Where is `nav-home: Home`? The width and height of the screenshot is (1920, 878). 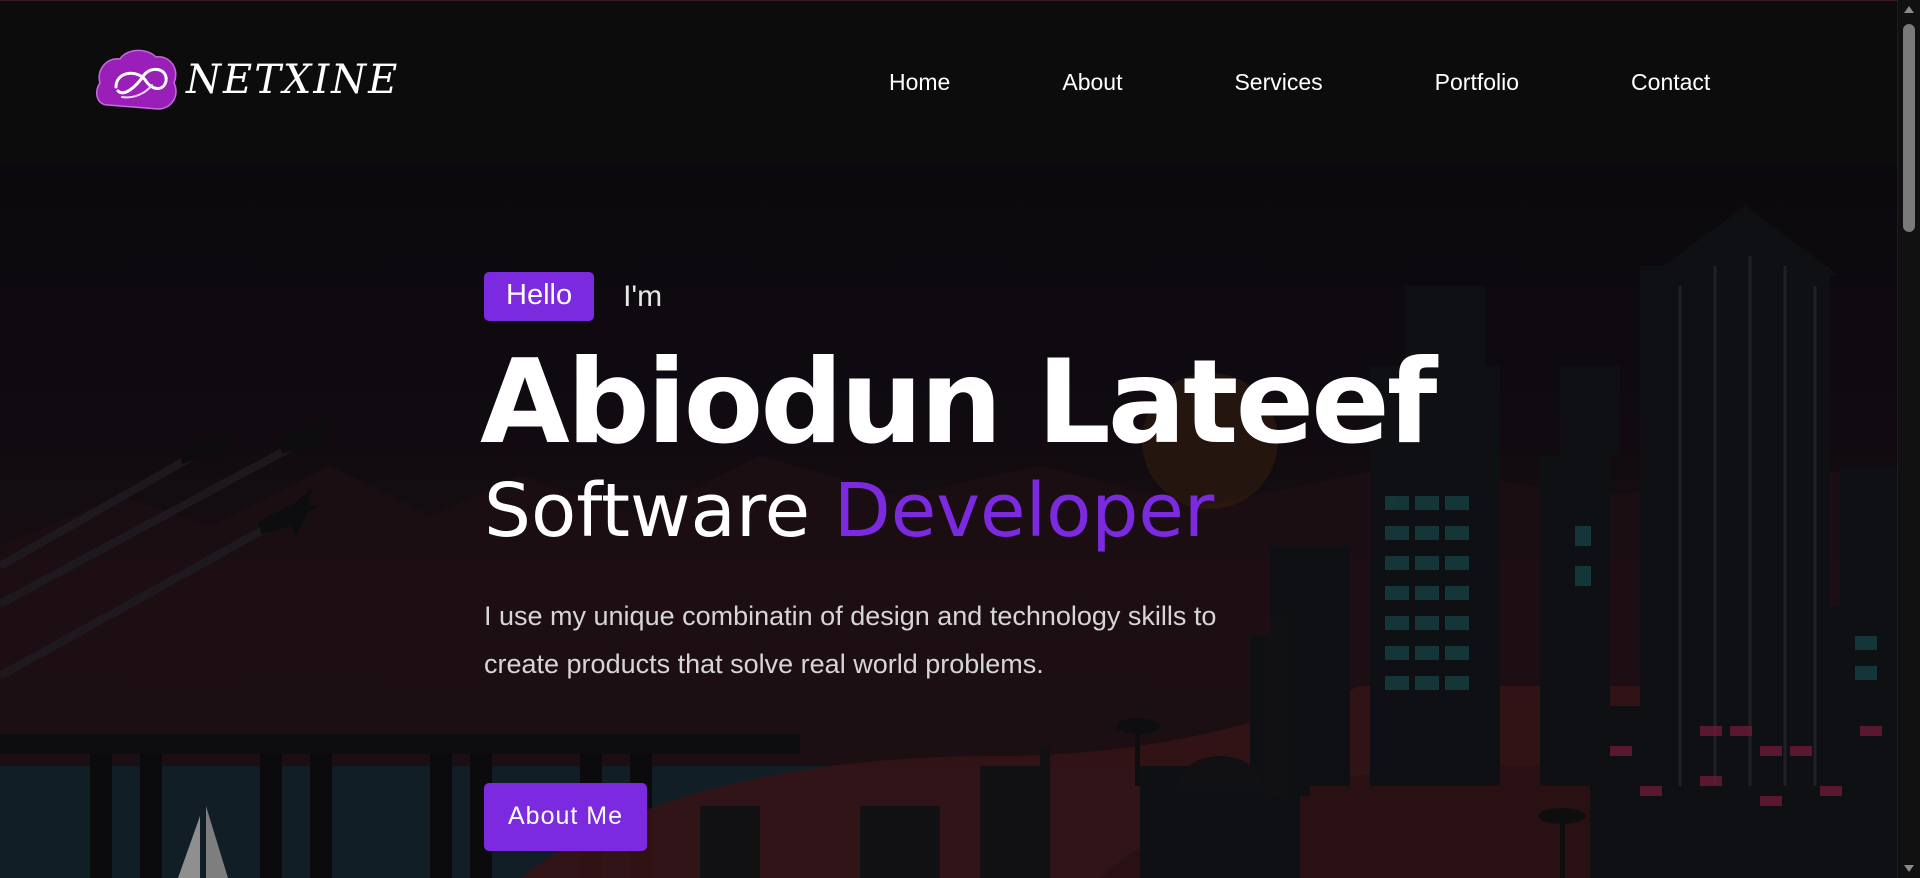
nav-home: Home is located at coordinates (919, 82).